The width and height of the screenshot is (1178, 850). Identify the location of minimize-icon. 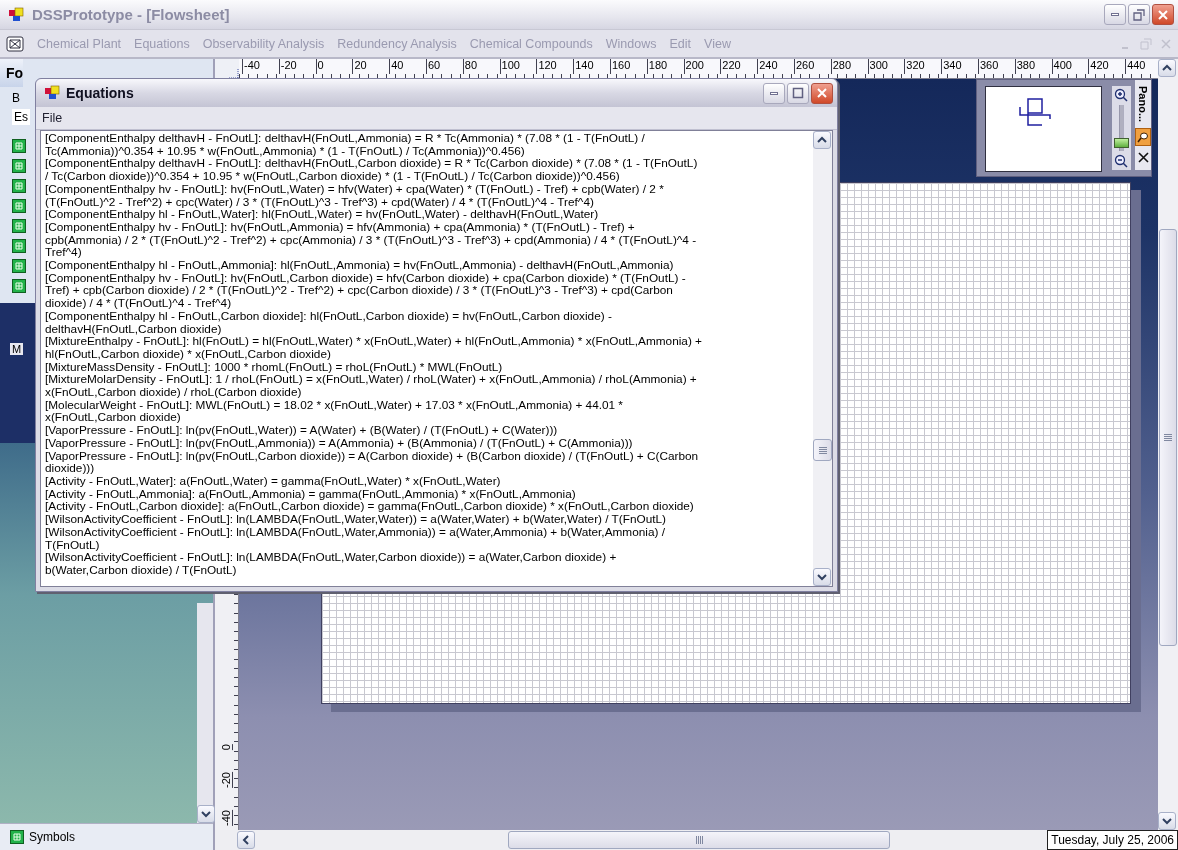
(774, 93).